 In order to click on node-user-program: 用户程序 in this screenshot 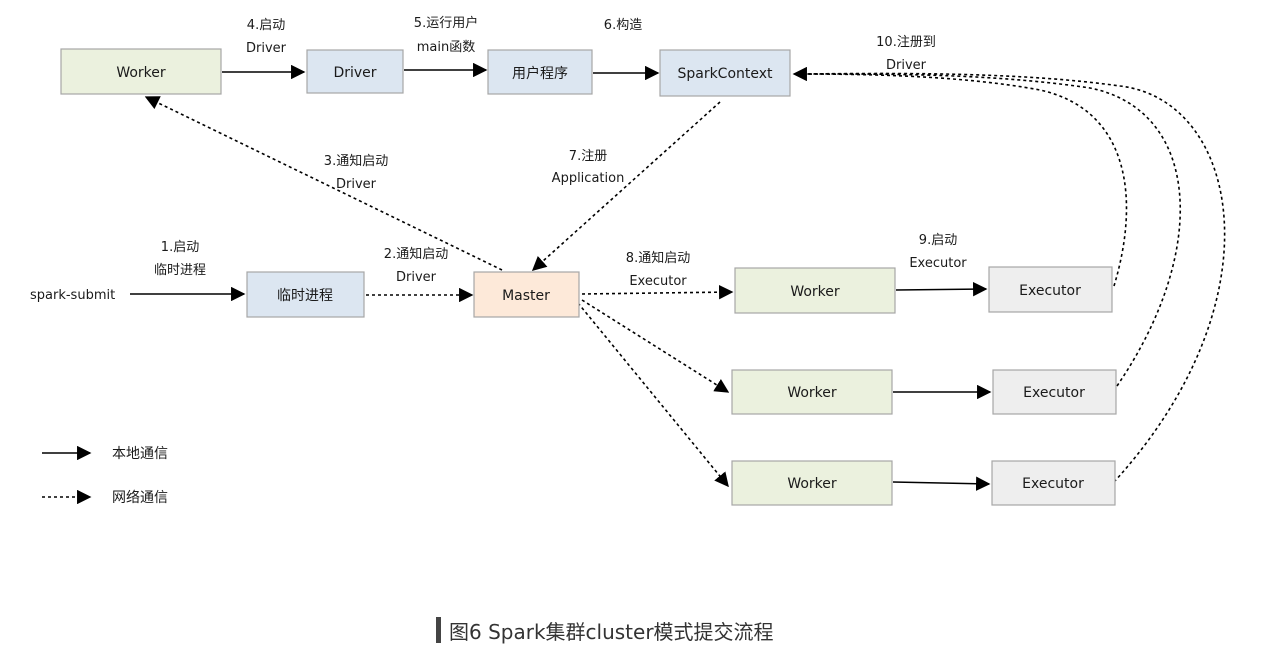, I will do `click(540, 72)`.